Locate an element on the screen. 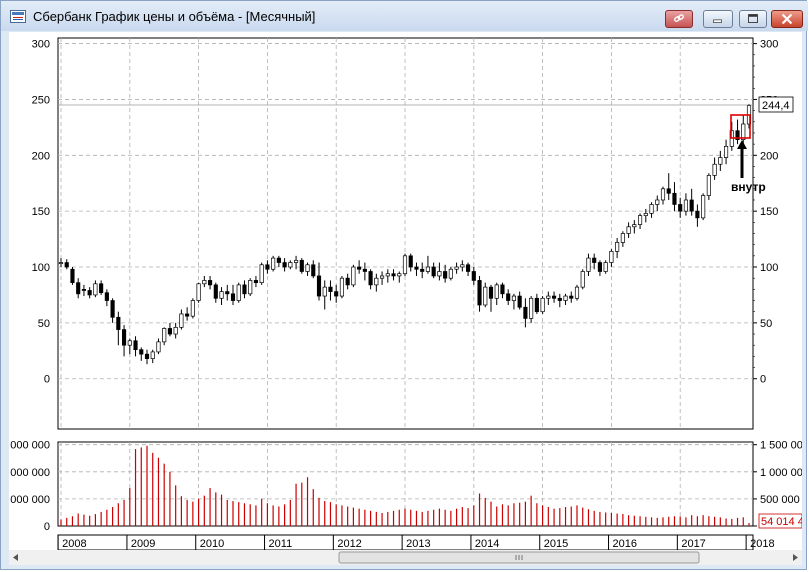  volume-tick-label-right: 1 500 000 is located at coordinates (781, 446).